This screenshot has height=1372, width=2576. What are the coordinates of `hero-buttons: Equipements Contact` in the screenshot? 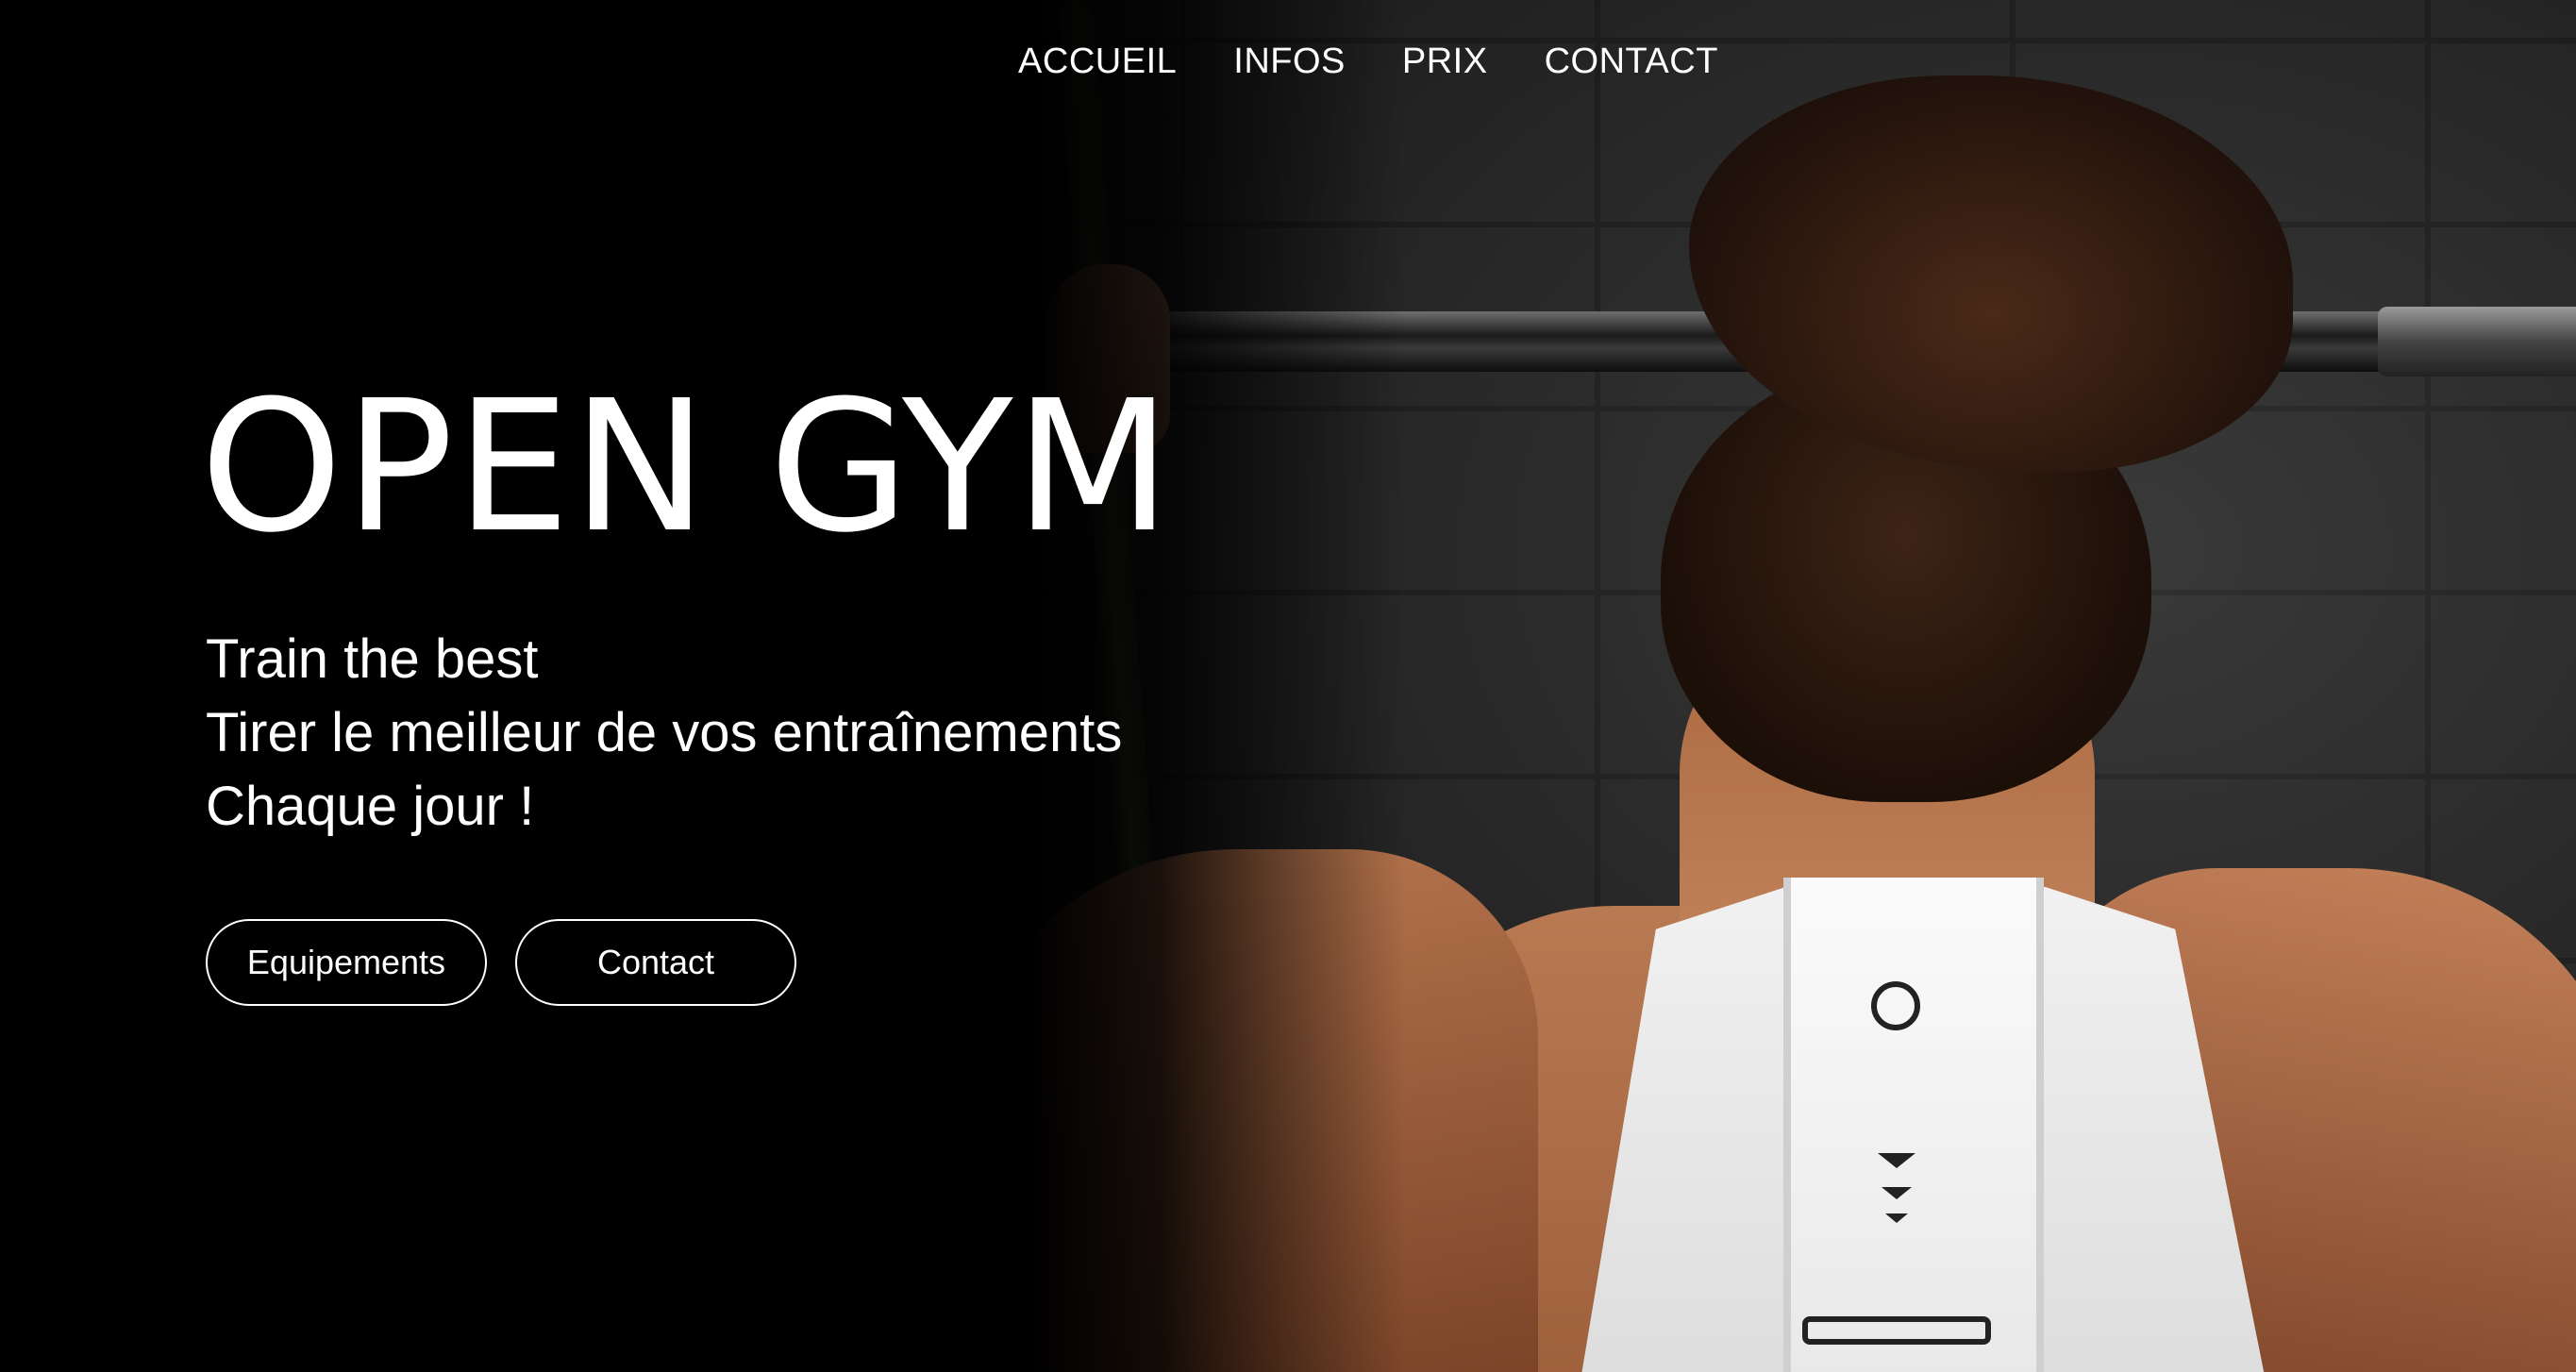 It's located at (501, 962).